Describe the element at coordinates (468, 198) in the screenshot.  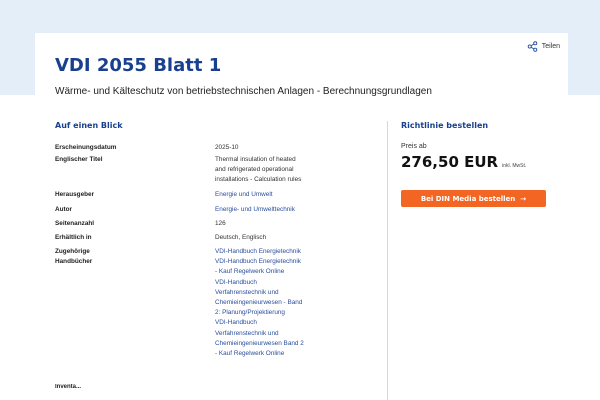
I see `order-button-label: Bei DIN Media bestellen` at that location.